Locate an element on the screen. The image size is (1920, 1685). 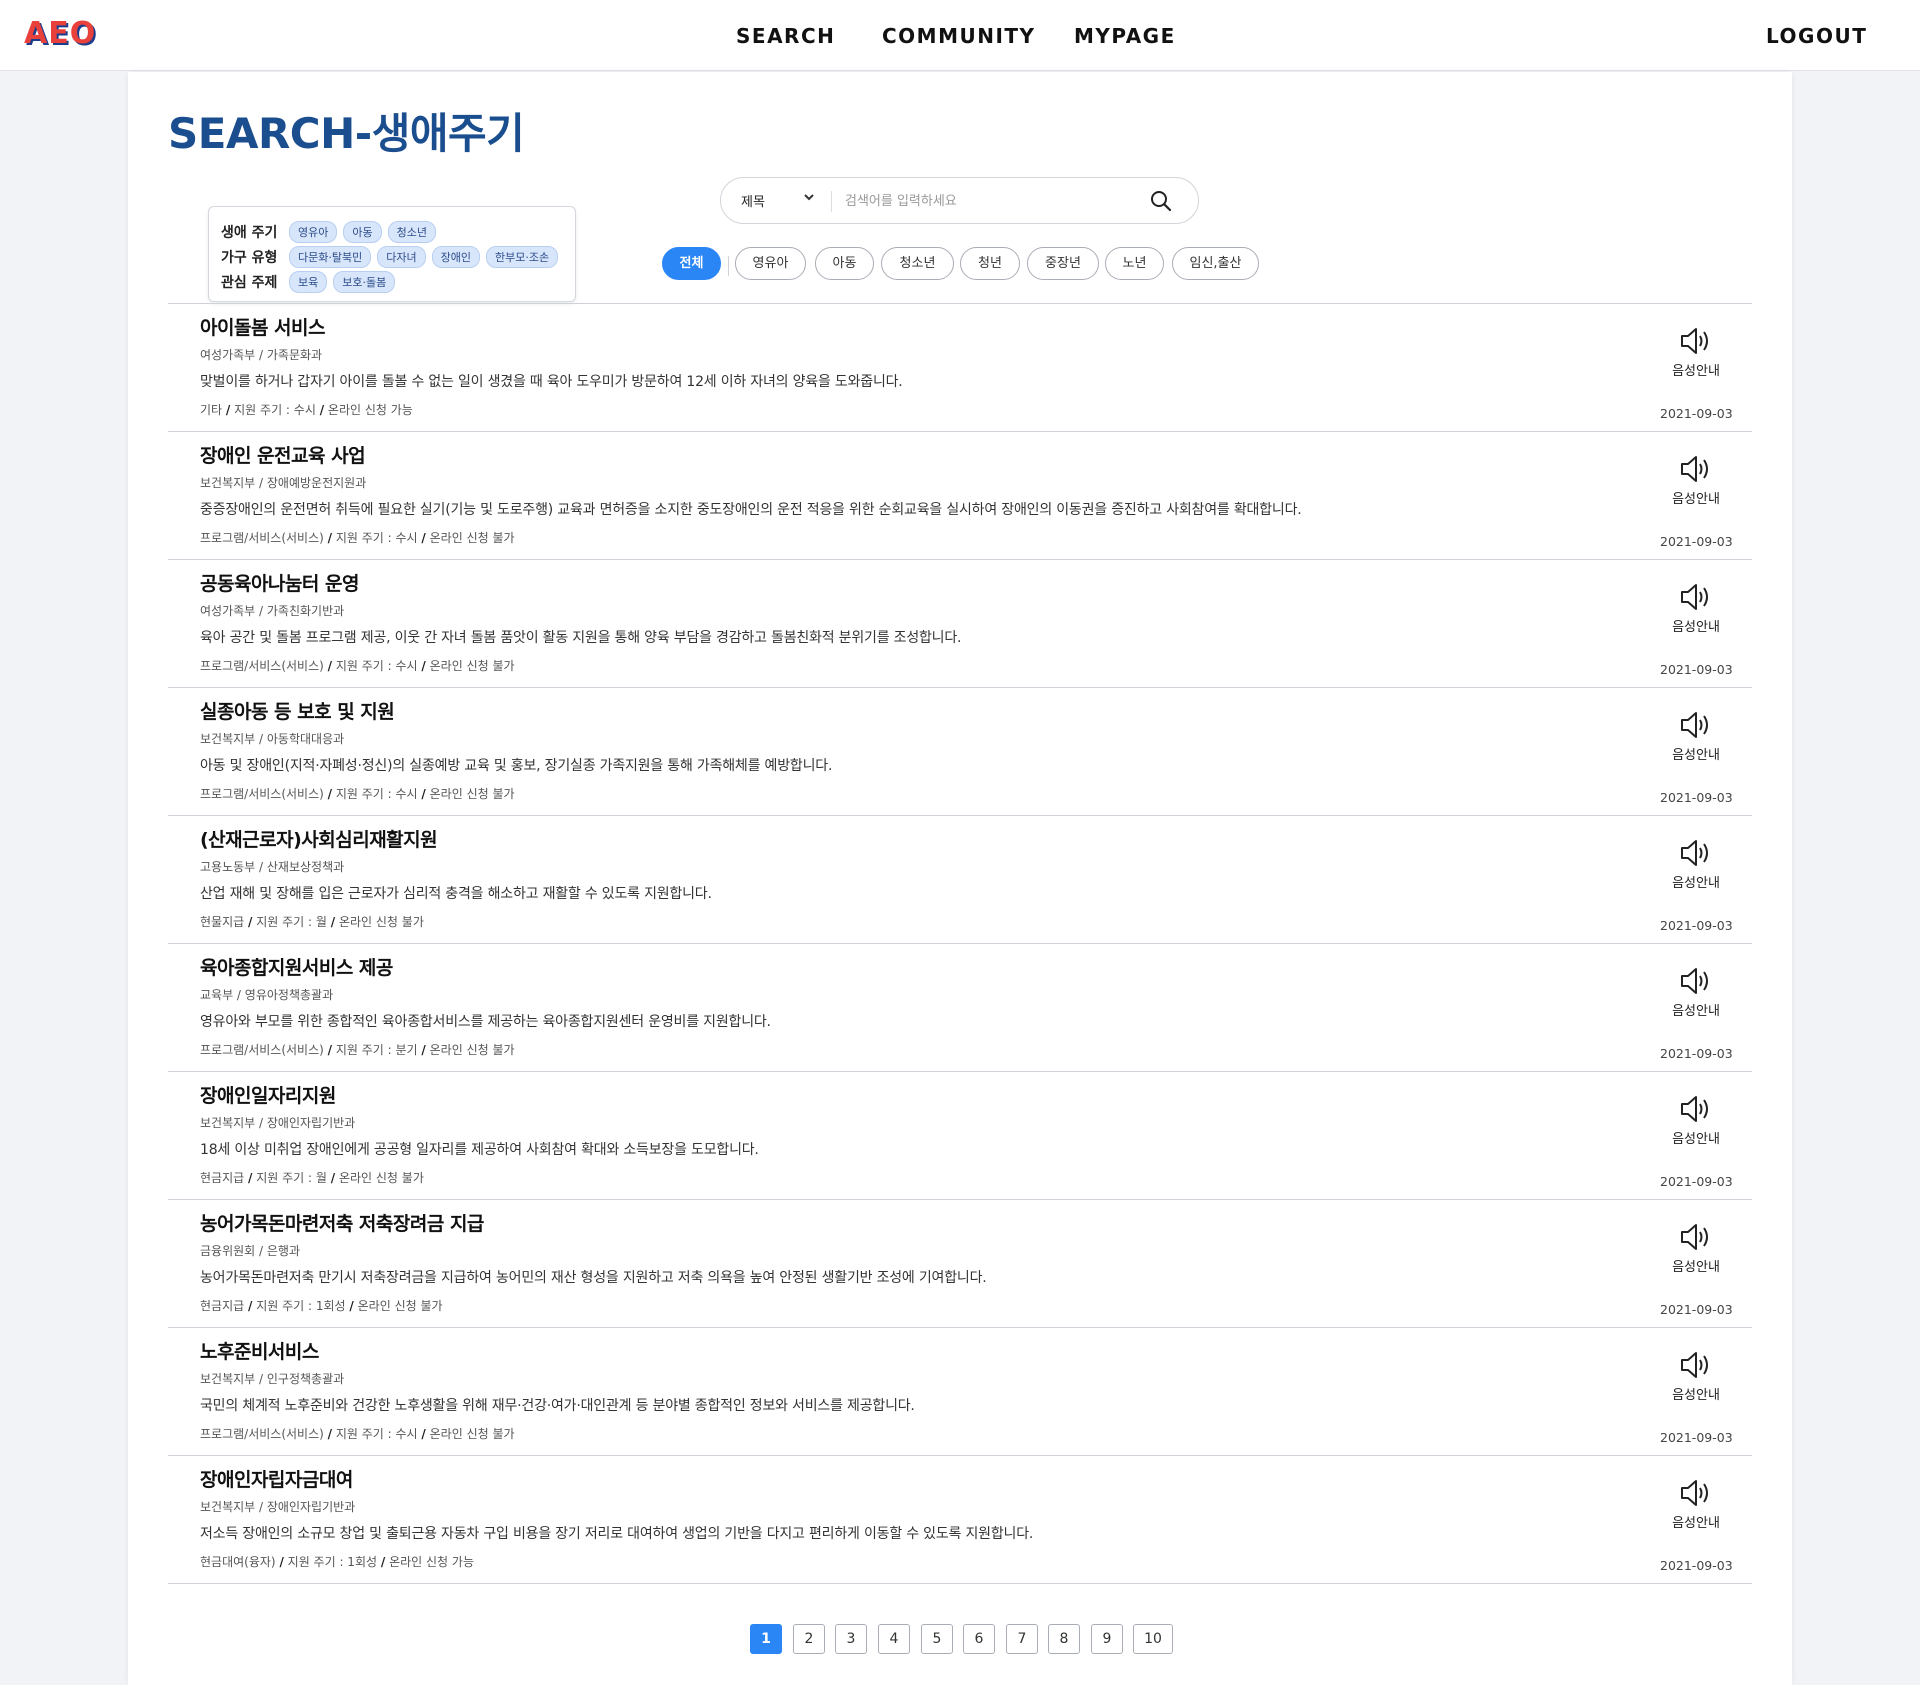
category-chip: 노년 is located at coordinates (1134, 263).